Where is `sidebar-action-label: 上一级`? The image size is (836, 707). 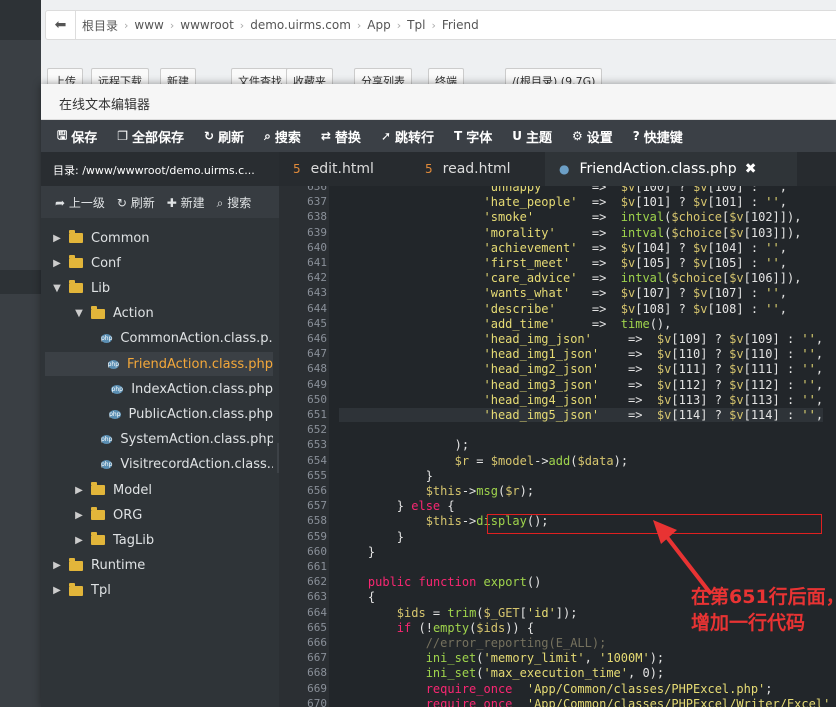
sidebar-action-label: 上一级 is located at coordinates (86, 202).